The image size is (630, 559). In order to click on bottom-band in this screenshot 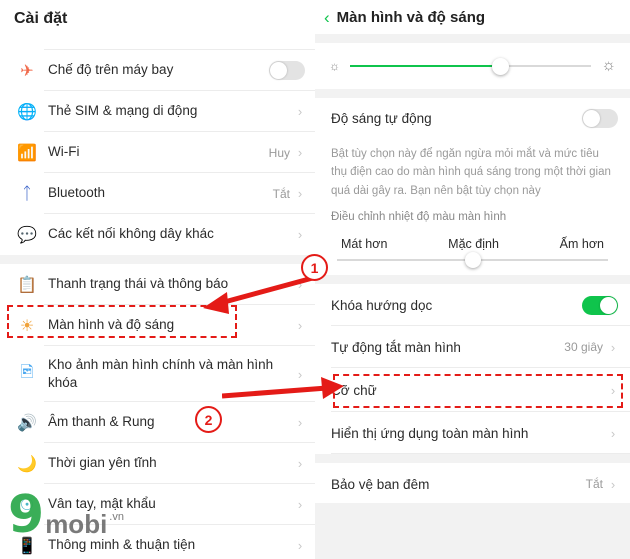, I will do `click(472, 531)`.